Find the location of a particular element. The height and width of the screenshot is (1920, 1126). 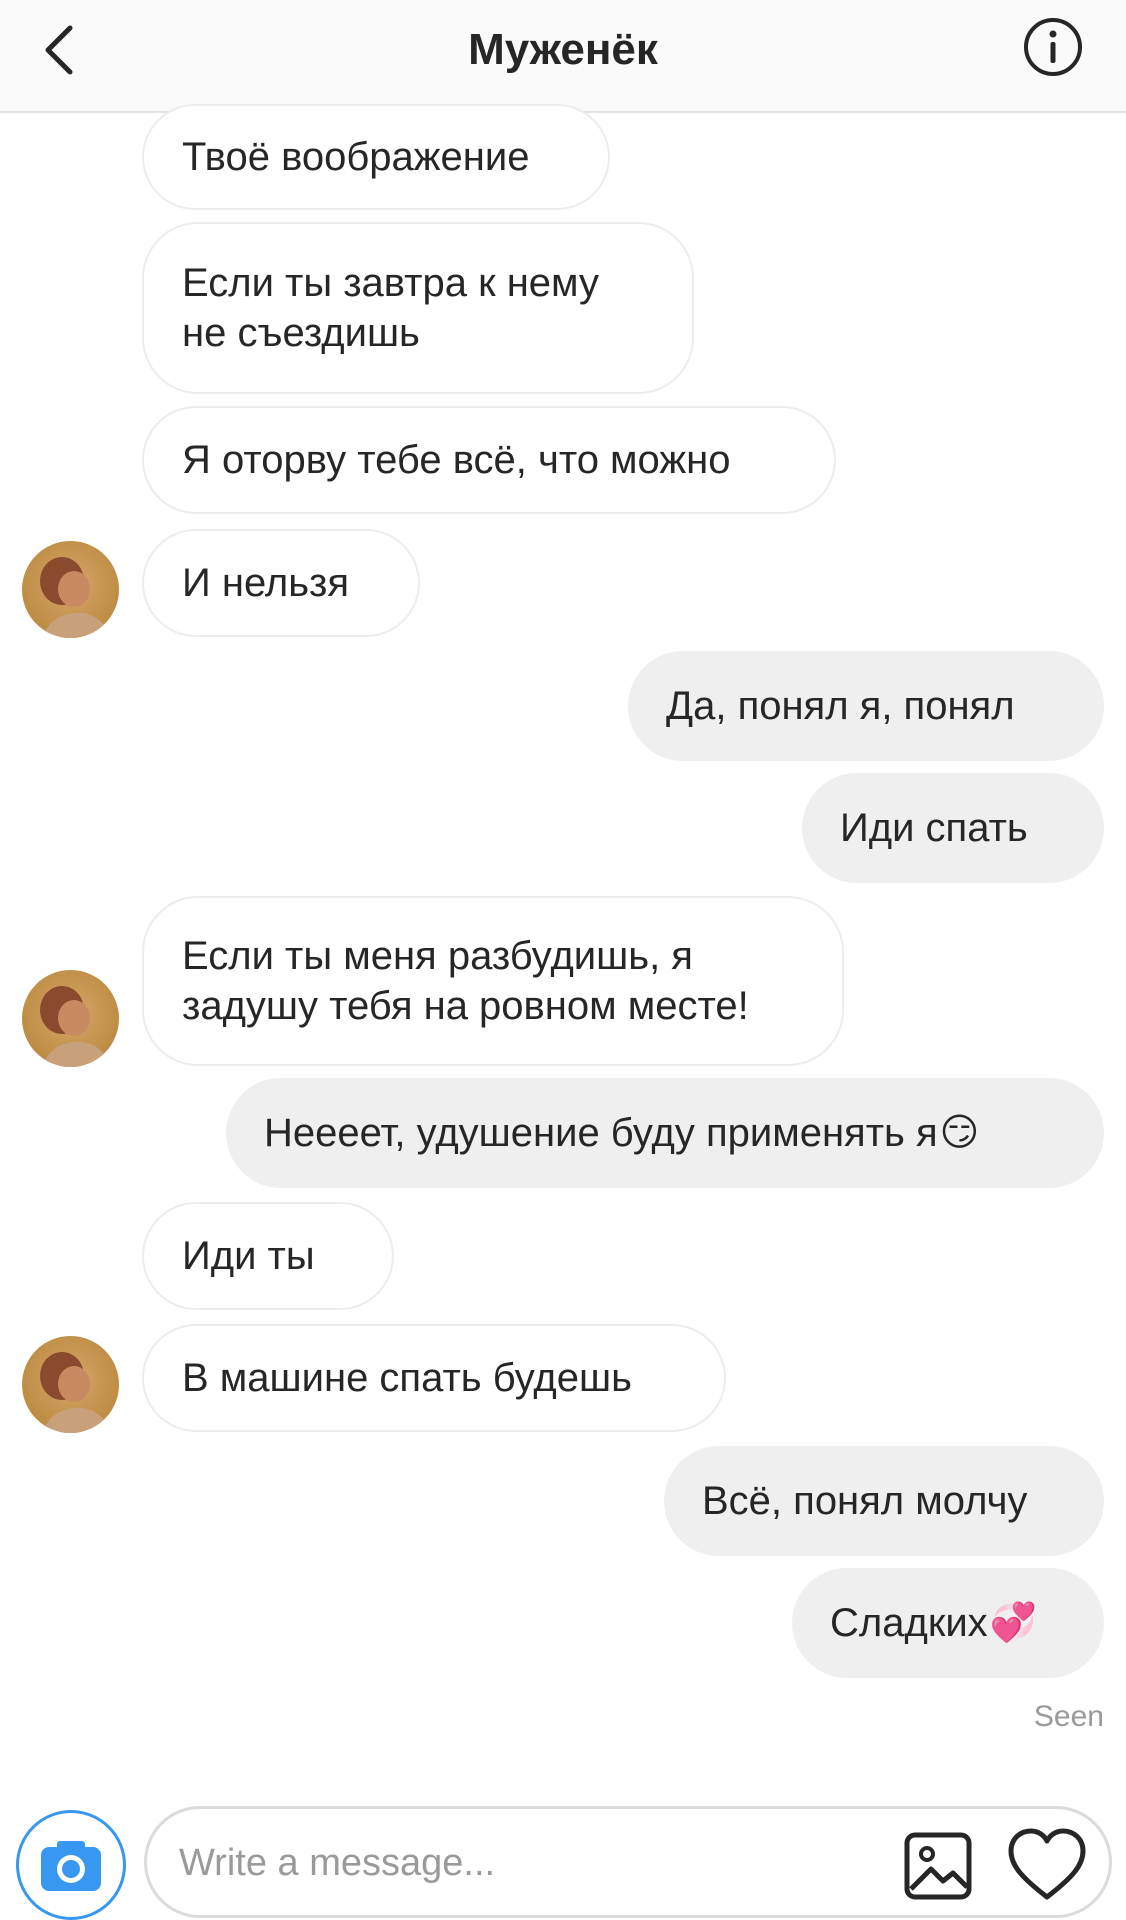

camera-icon is located at coordinates (71, 1866).